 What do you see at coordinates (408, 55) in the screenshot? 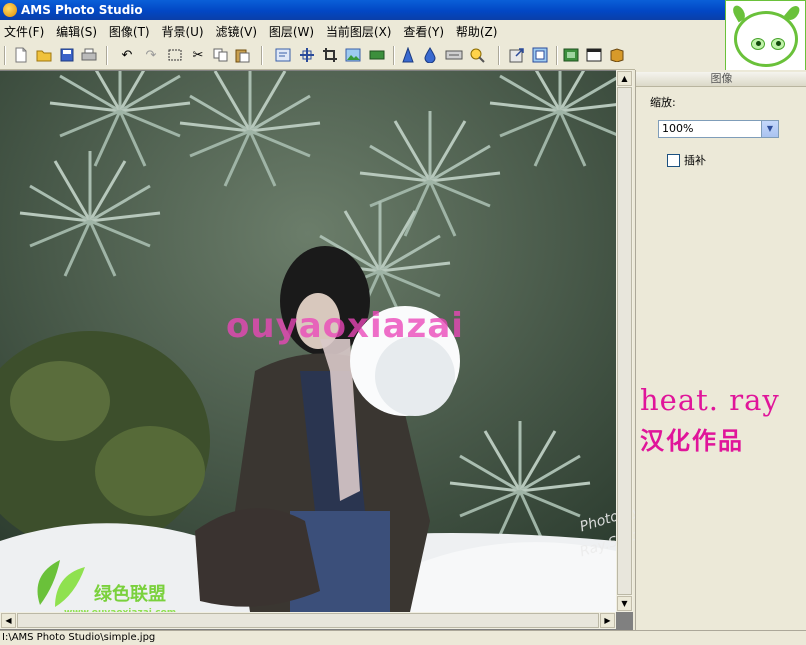
I see `sharpen-icon` at bounding box center [408, 55].